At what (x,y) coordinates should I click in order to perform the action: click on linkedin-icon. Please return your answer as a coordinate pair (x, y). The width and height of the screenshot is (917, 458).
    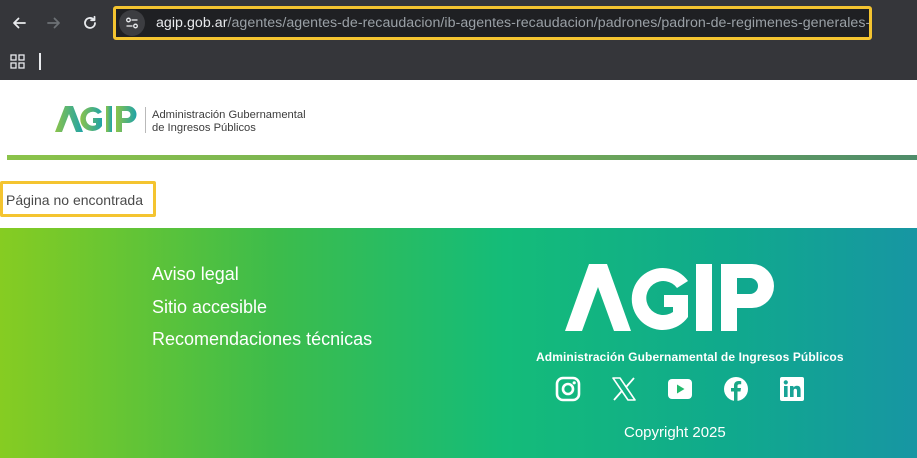
    Looking at the image, I should click on (793, 390).